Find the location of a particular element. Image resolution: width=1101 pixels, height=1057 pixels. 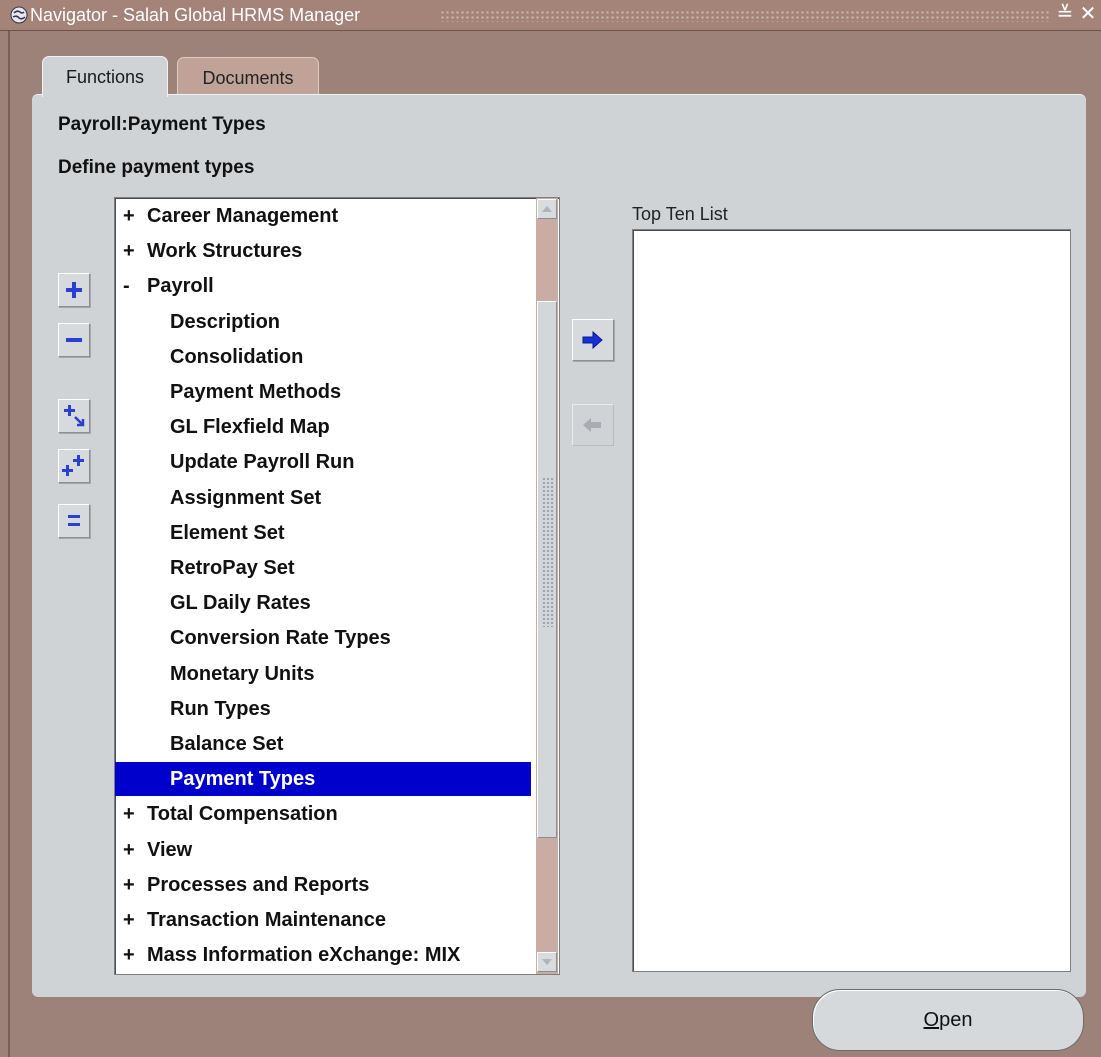

tree-item: Assignment Set is located at coordinates (323, 498).